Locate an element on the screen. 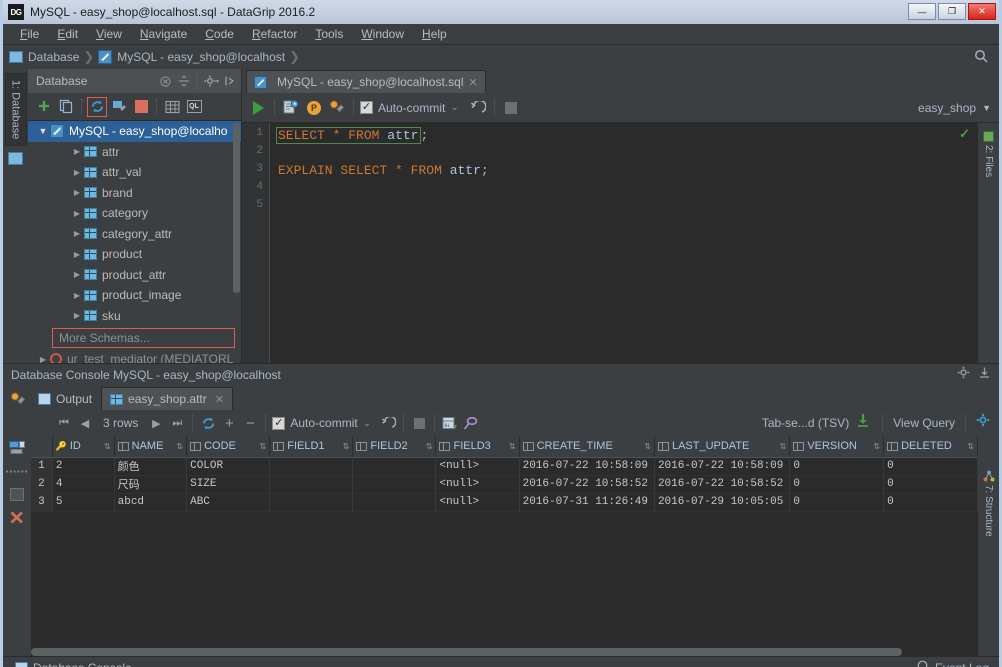 The height and width of the screenshot is (667, 1002). column-header-field2: FIELD2 ⇅ is located at coordinates (394, 447).